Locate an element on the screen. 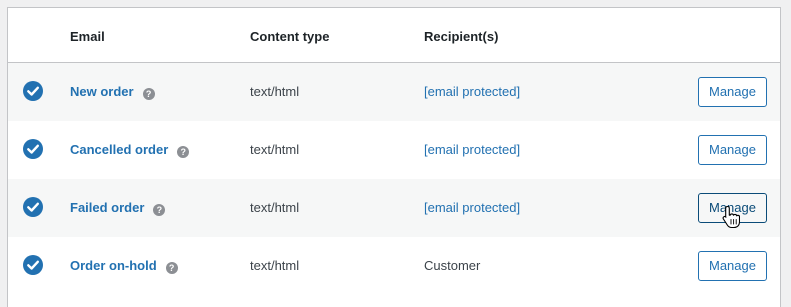 The width and height of the screenshot is (791, 307). email-name-link: New order? is located at coordinates (112, 92).